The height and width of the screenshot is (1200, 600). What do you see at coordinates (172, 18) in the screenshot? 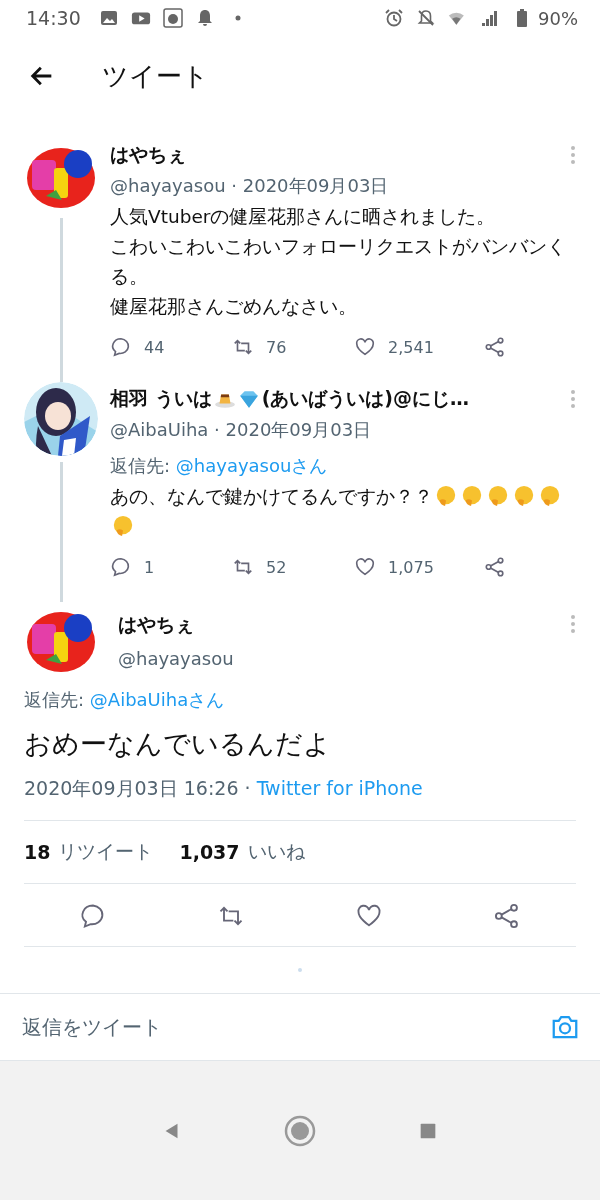
I see `app-icon` at bounding box center [172, 18].